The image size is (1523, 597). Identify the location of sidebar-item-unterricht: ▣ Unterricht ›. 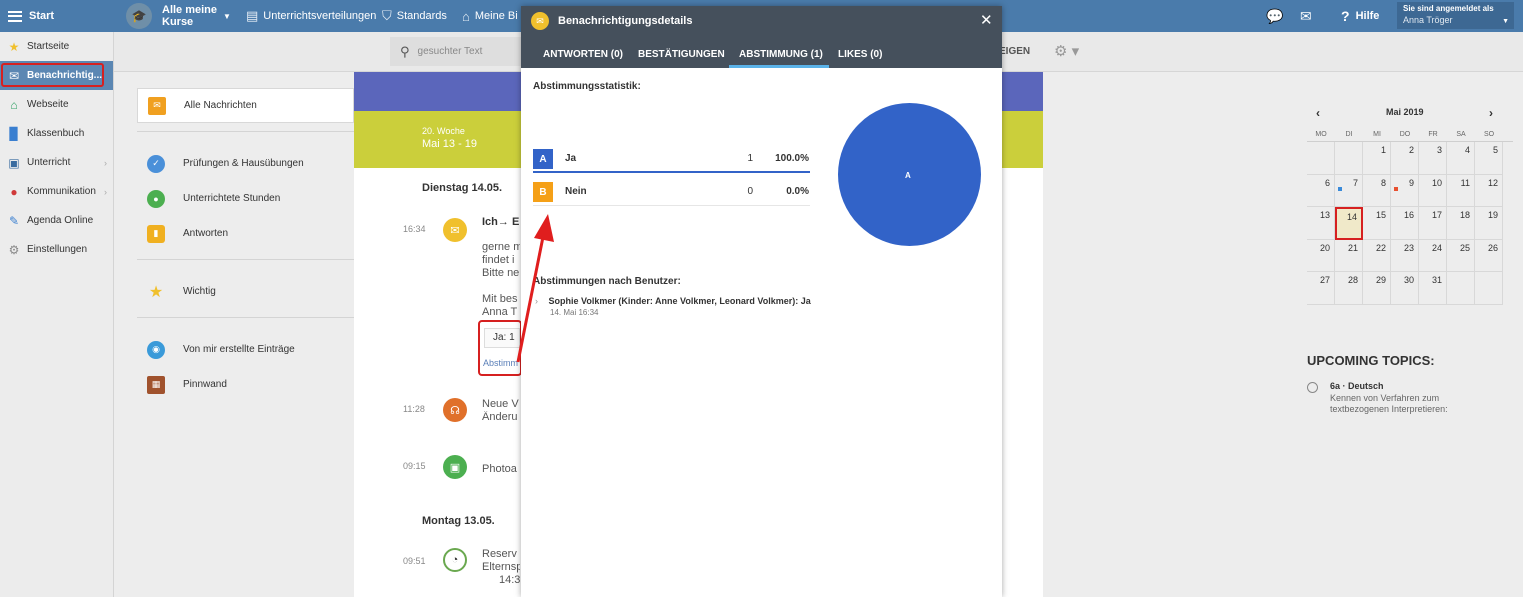
(56, 162).